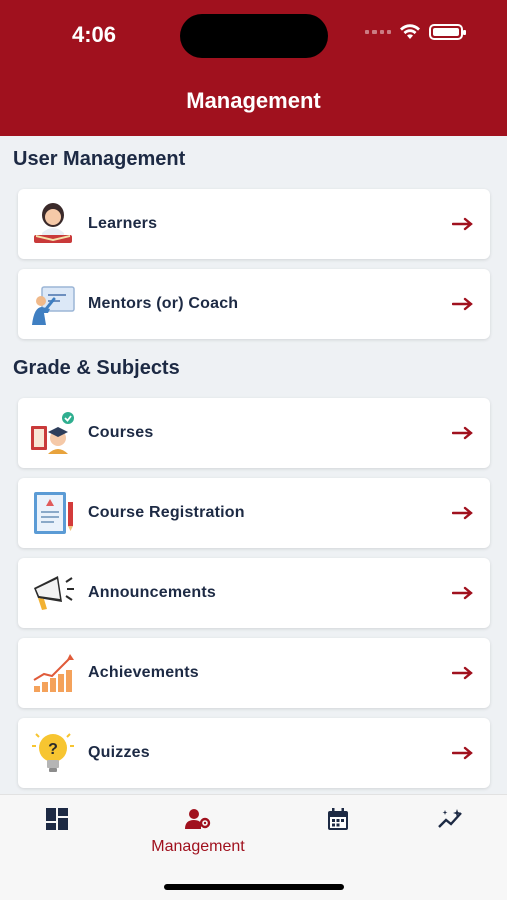  What do you see at coordinates (254, 36) in the screenshot?
I see `dynamic-island` at bounding box center [254, 36].